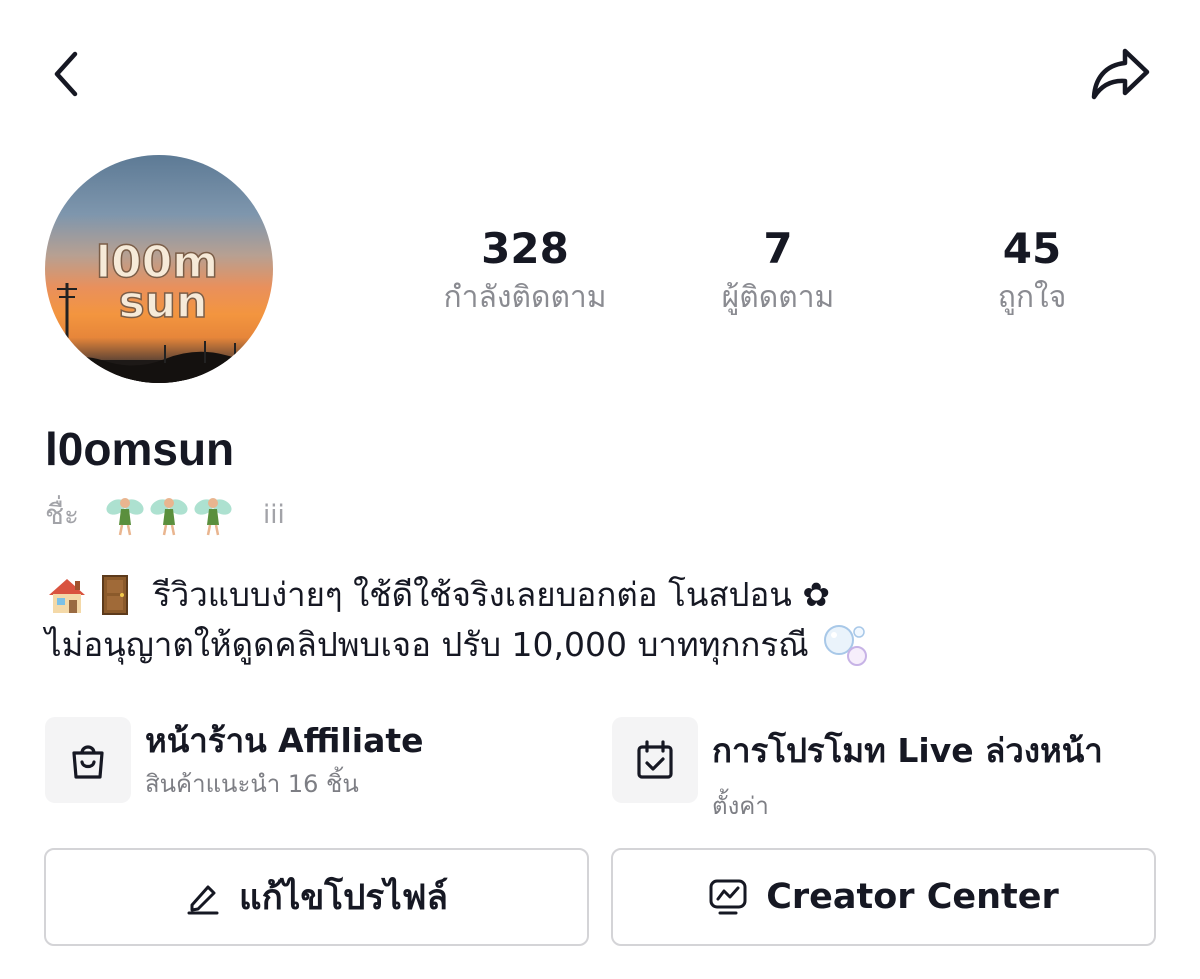 The width and height of the screenshot is (1200, 979). I want to click on followers-count: 7, so click(778, 248).